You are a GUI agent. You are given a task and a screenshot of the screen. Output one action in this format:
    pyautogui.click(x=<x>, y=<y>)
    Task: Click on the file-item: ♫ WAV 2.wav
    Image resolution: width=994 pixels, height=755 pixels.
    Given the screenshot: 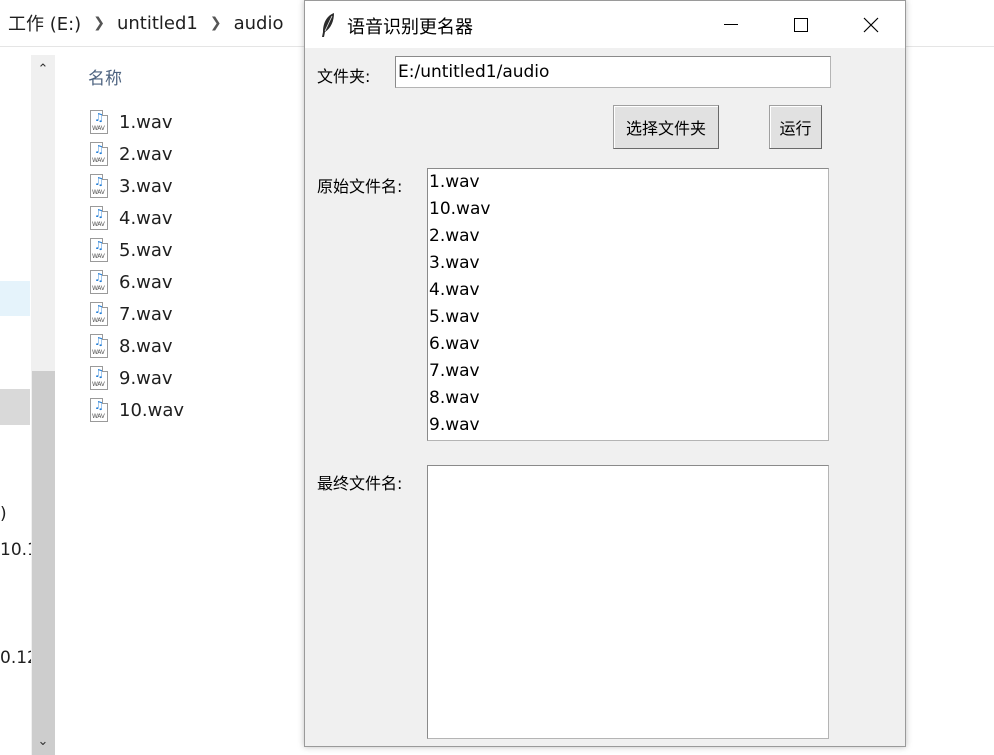 What is the action you would take?
    pyautogui.click(x=137, y=154)
    